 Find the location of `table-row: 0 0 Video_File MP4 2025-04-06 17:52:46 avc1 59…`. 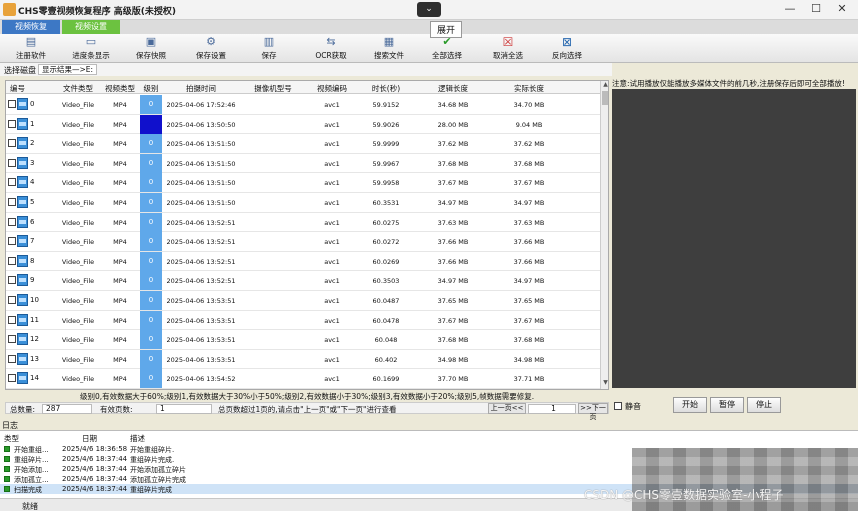

table-row: 0 0 Video_File MP4 2025-04-06 17:52:46 avc1 59… is located at coordinates (303, 105).